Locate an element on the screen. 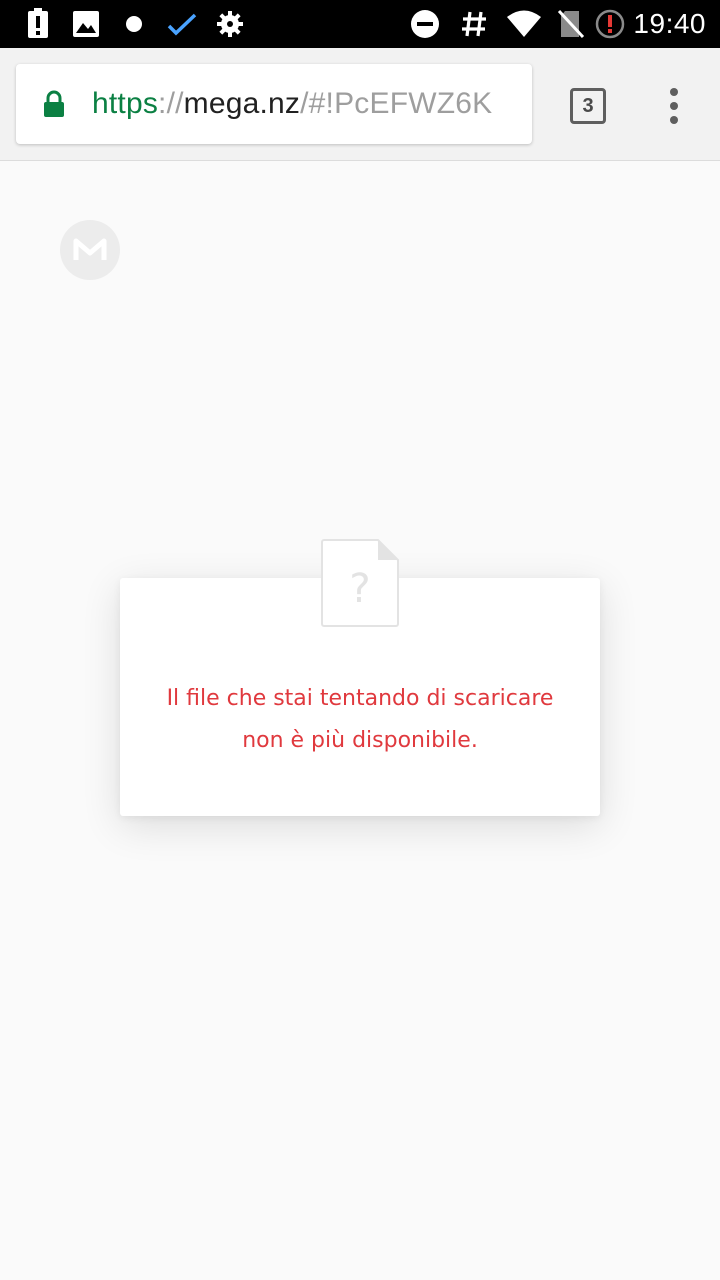 Image resolution: width=720 pixels, height=1280 pixels. address-bar: https://mega.nz/#!PcEFWZ6K is located at coordinates (274, 104).